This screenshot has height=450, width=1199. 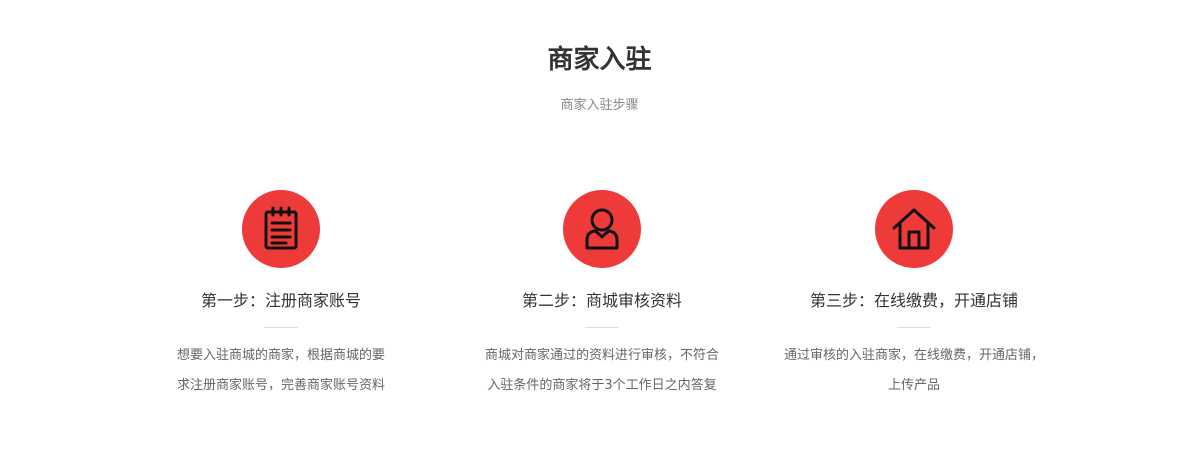 I want to click on step-description-line: 入驻条件的商家将于3个工作日之内答复, so click(x=602, y=385).